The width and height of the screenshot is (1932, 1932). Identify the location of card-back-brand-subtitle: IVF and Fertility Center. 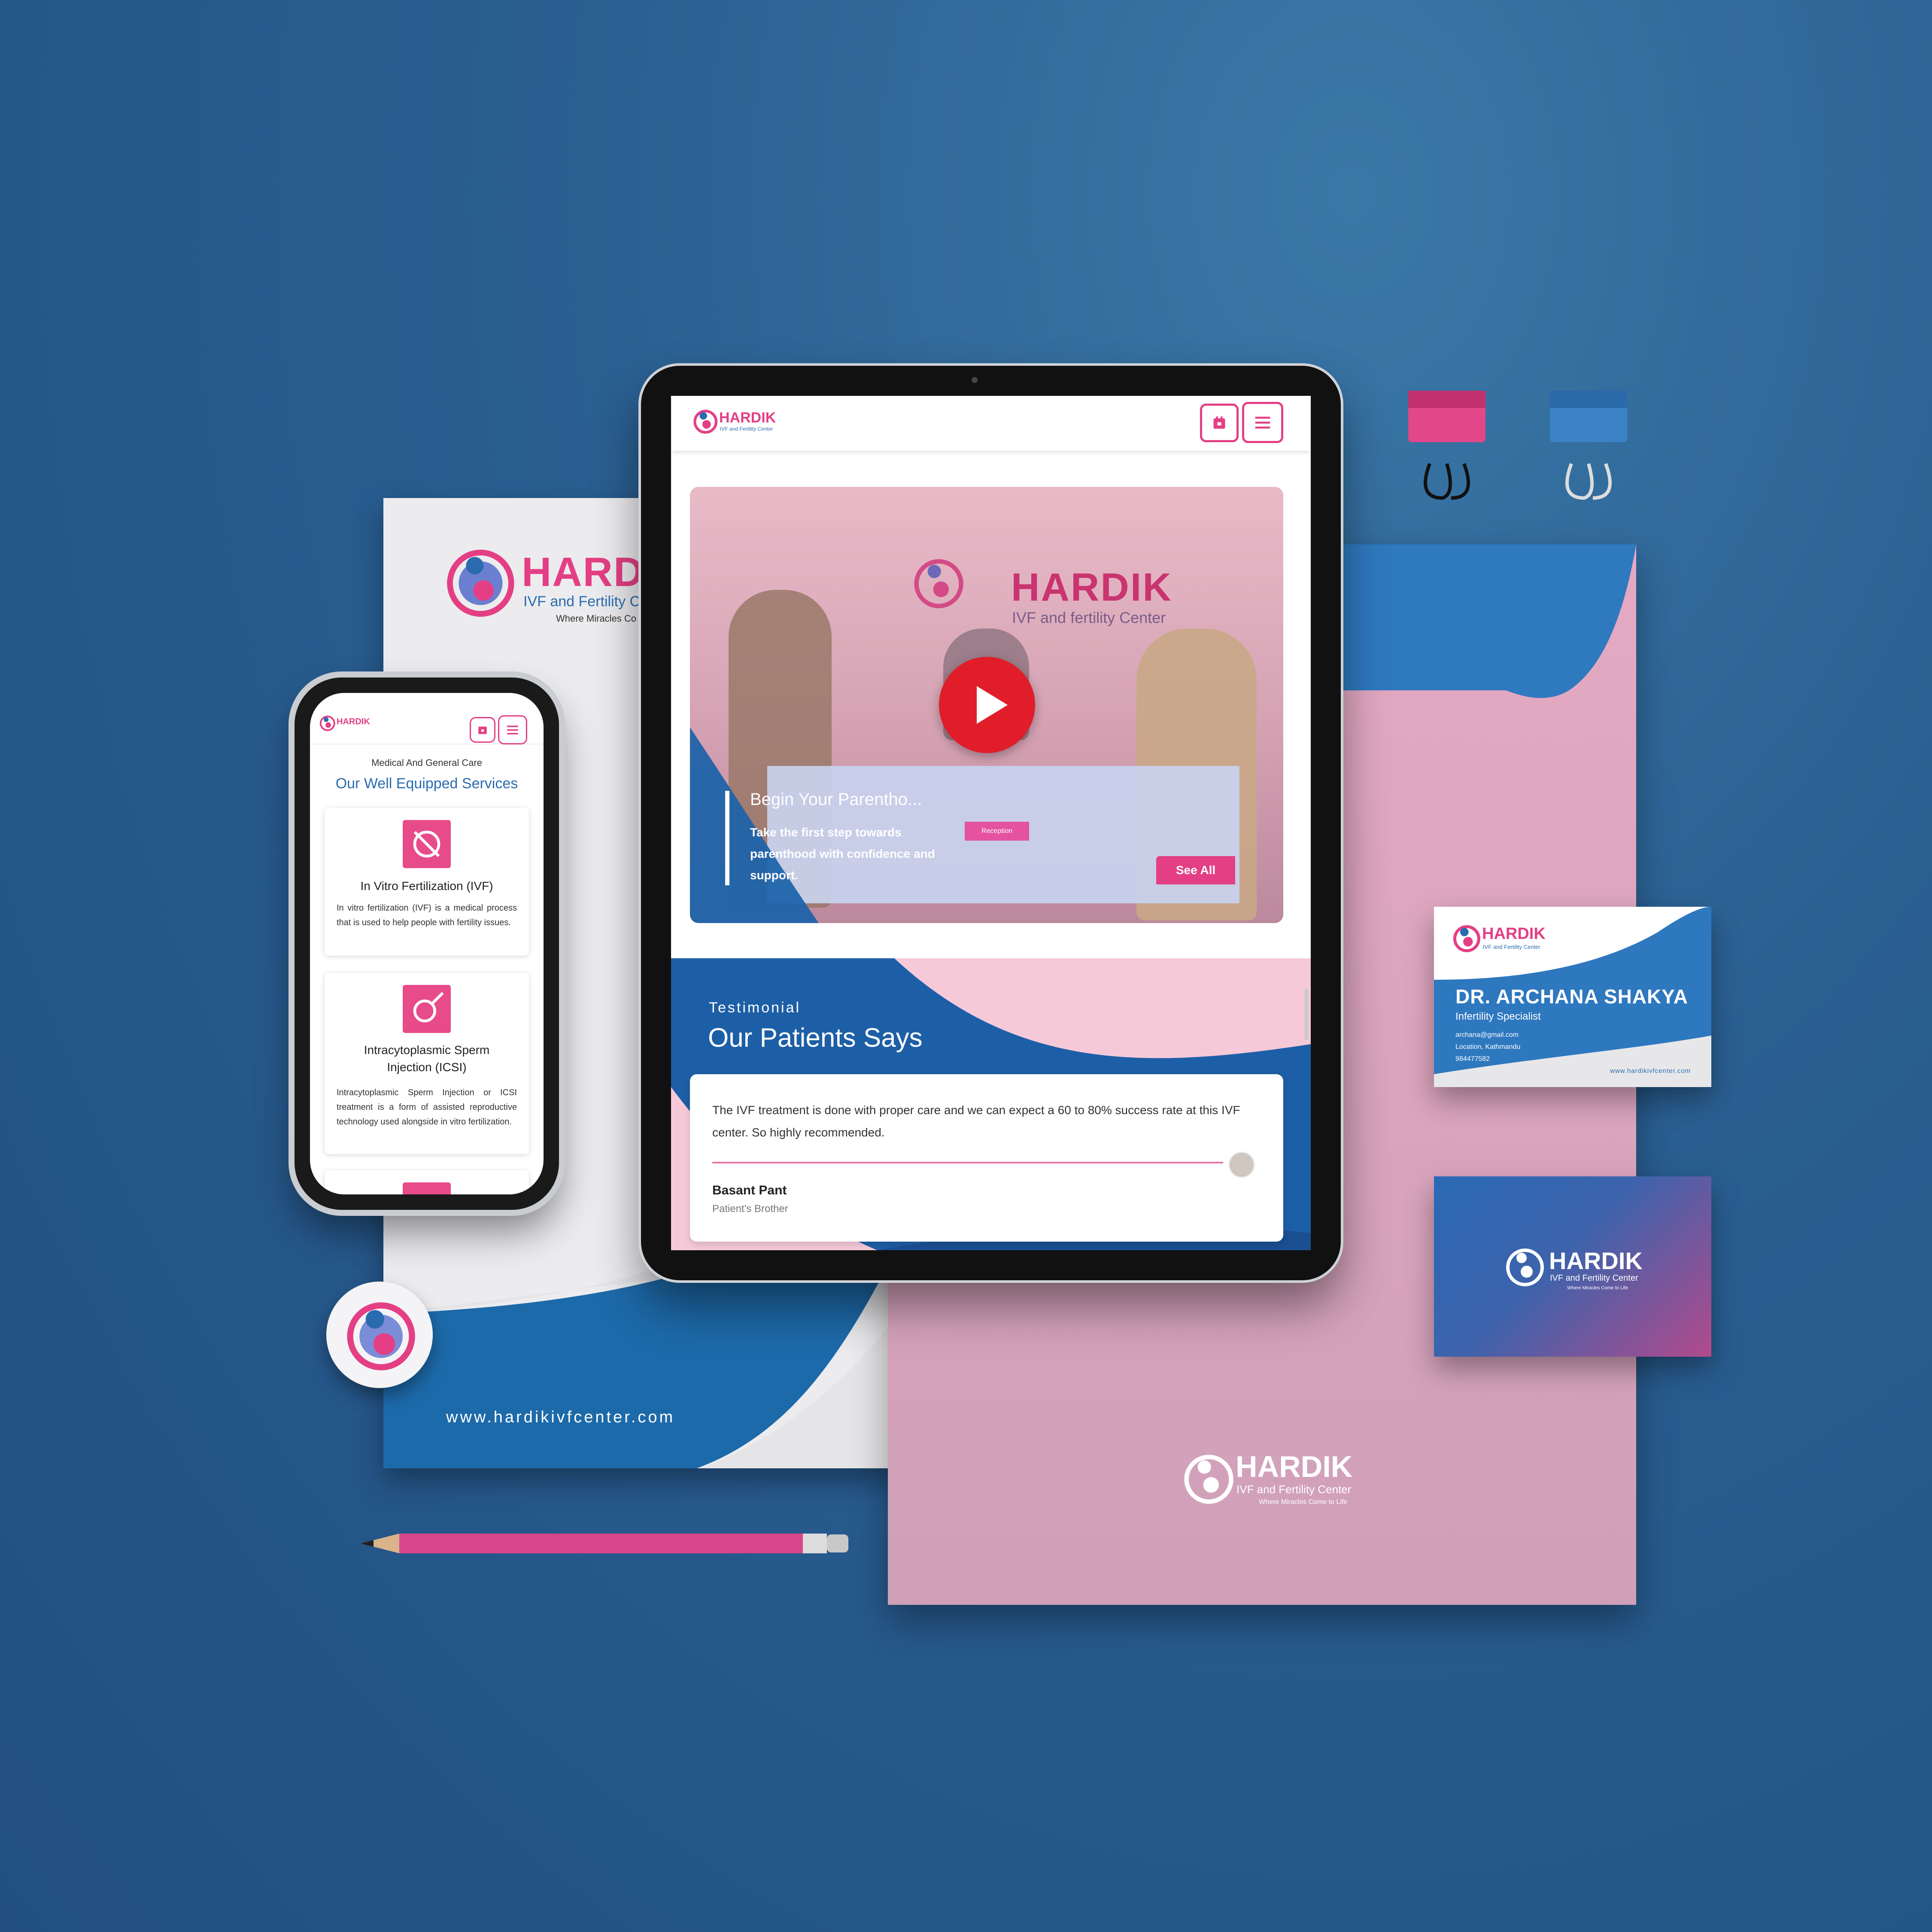
(1594, 1278).